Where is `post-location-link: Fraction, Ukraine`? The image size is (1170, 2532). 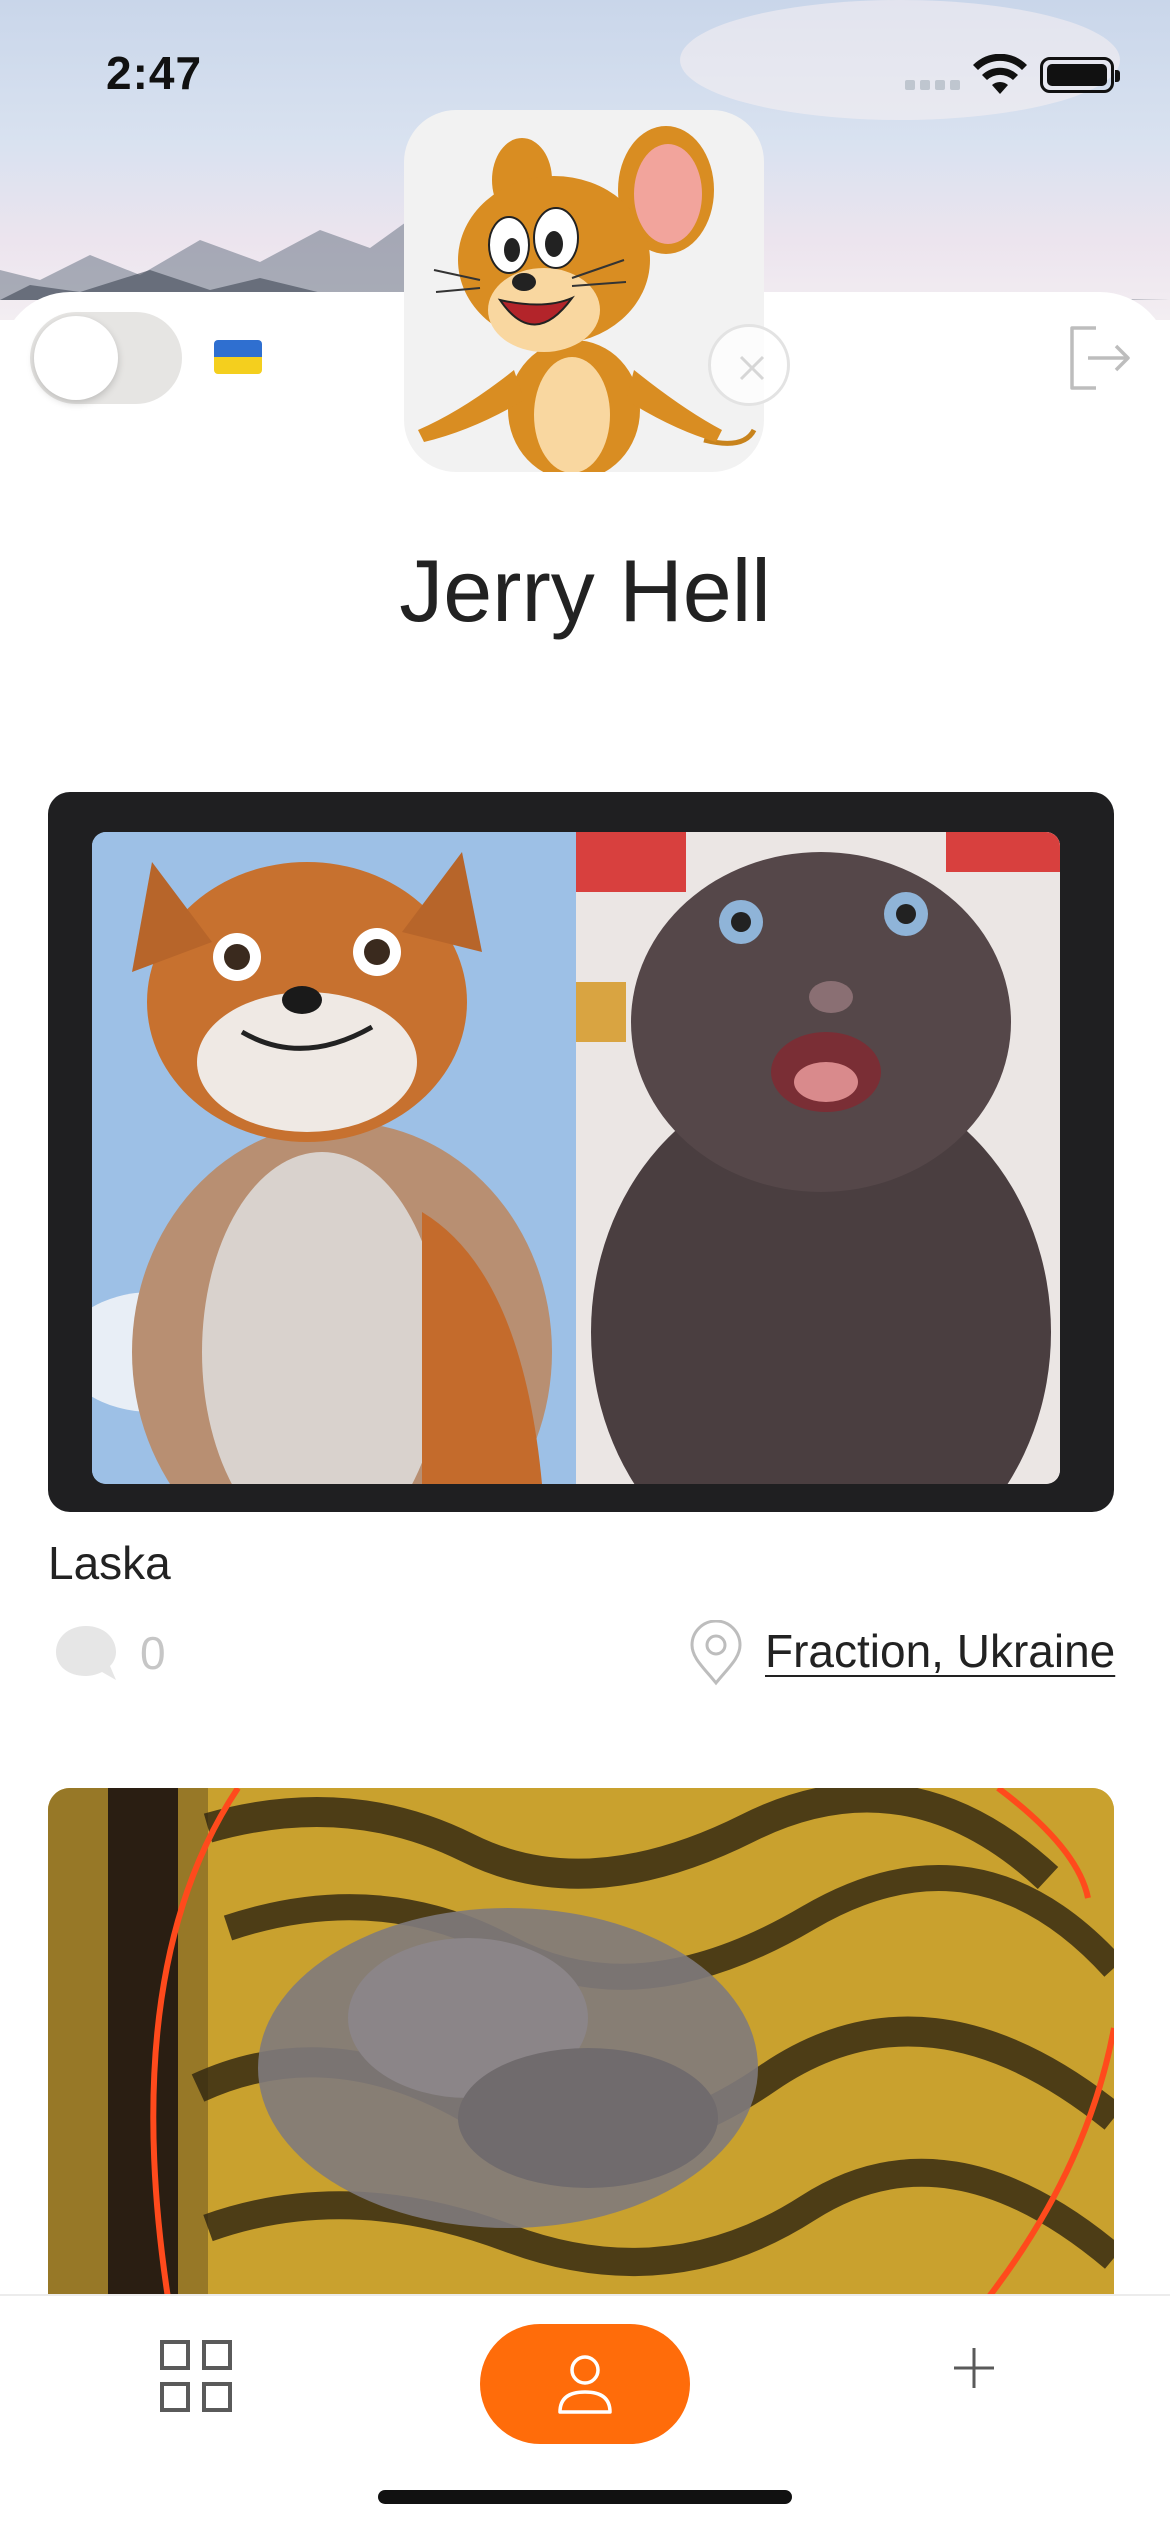
post-location-link: Fraction, Ukraine is located at coordinates (940, 1651).